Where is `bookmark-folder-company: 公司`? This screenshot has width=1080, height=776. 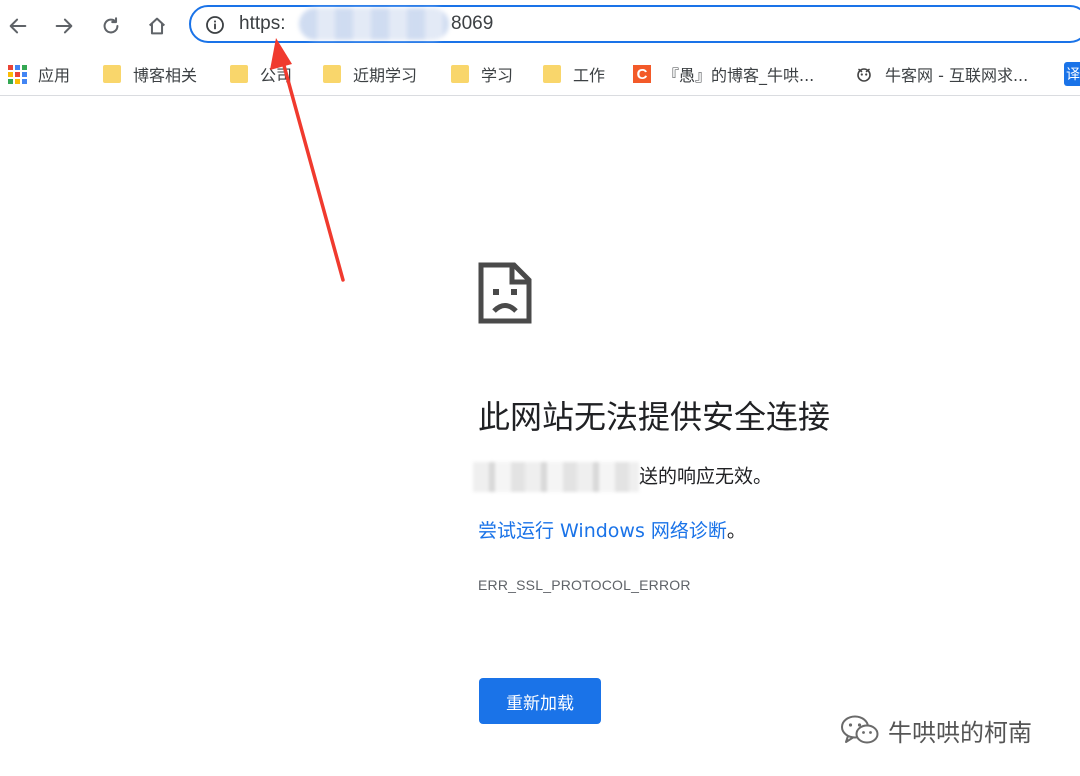
bookmark-folder-company: 公司 is located at coordinates (261, 74).